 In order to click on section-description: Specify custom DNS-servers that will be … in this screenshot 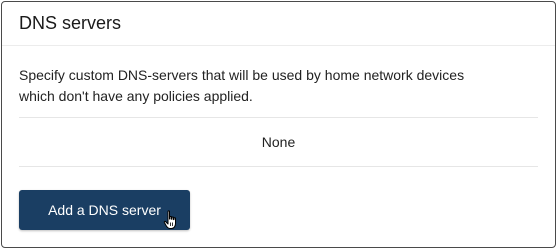, I will do `click(259, 86)`.